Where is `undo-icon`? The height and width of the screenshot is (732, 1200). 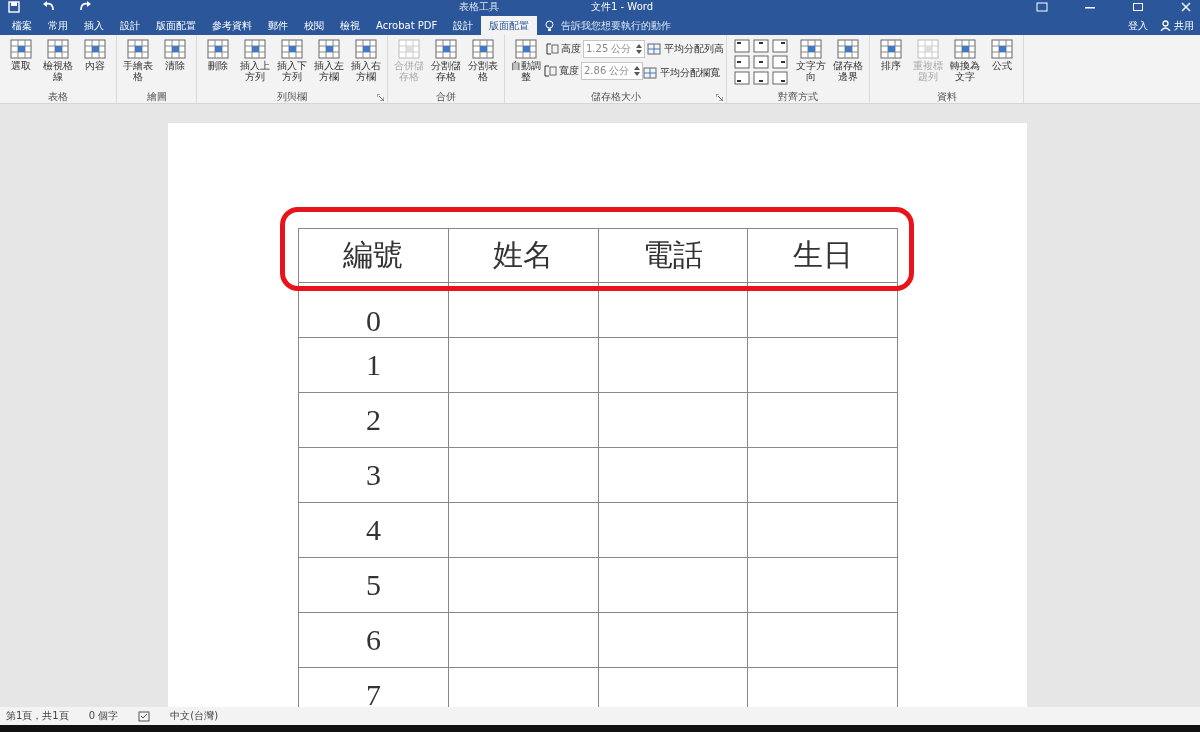 undo-icon is located at coordinates (49, 7).